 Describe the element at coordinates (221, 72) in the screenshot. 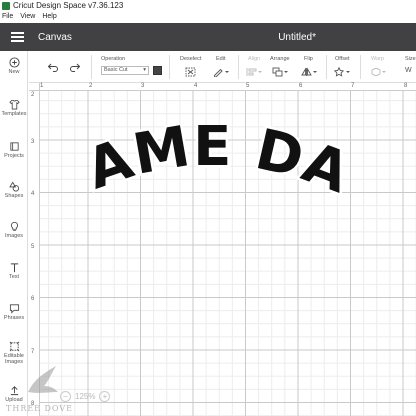

I see `edit-pencil-icon` at that location.